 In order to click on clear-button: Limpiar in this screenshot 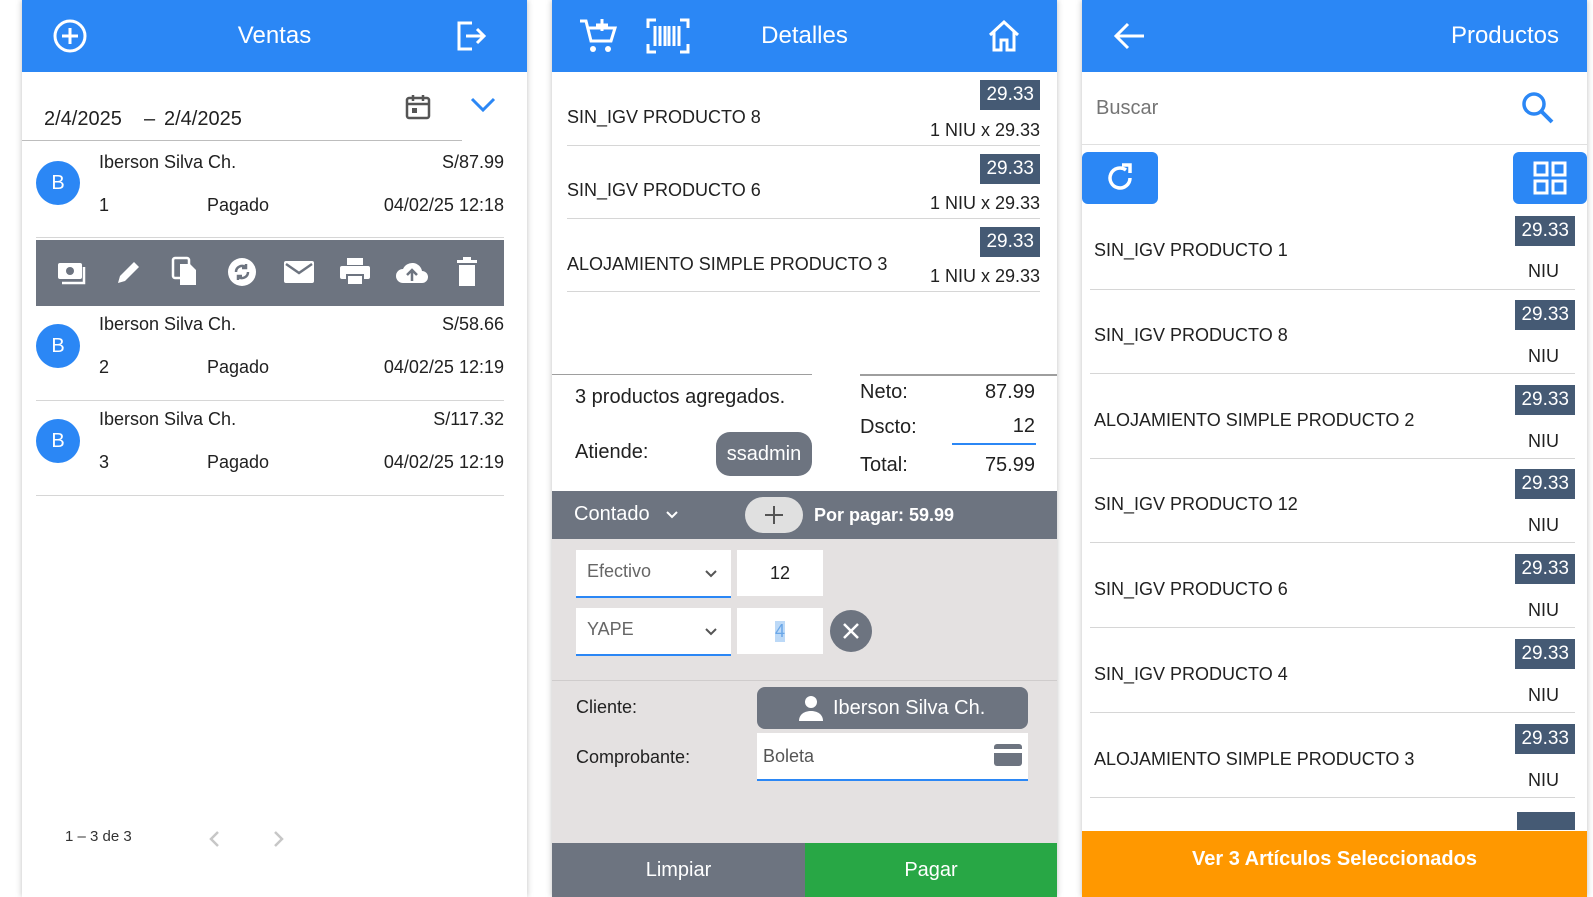, I will do `click(678, 870)`.